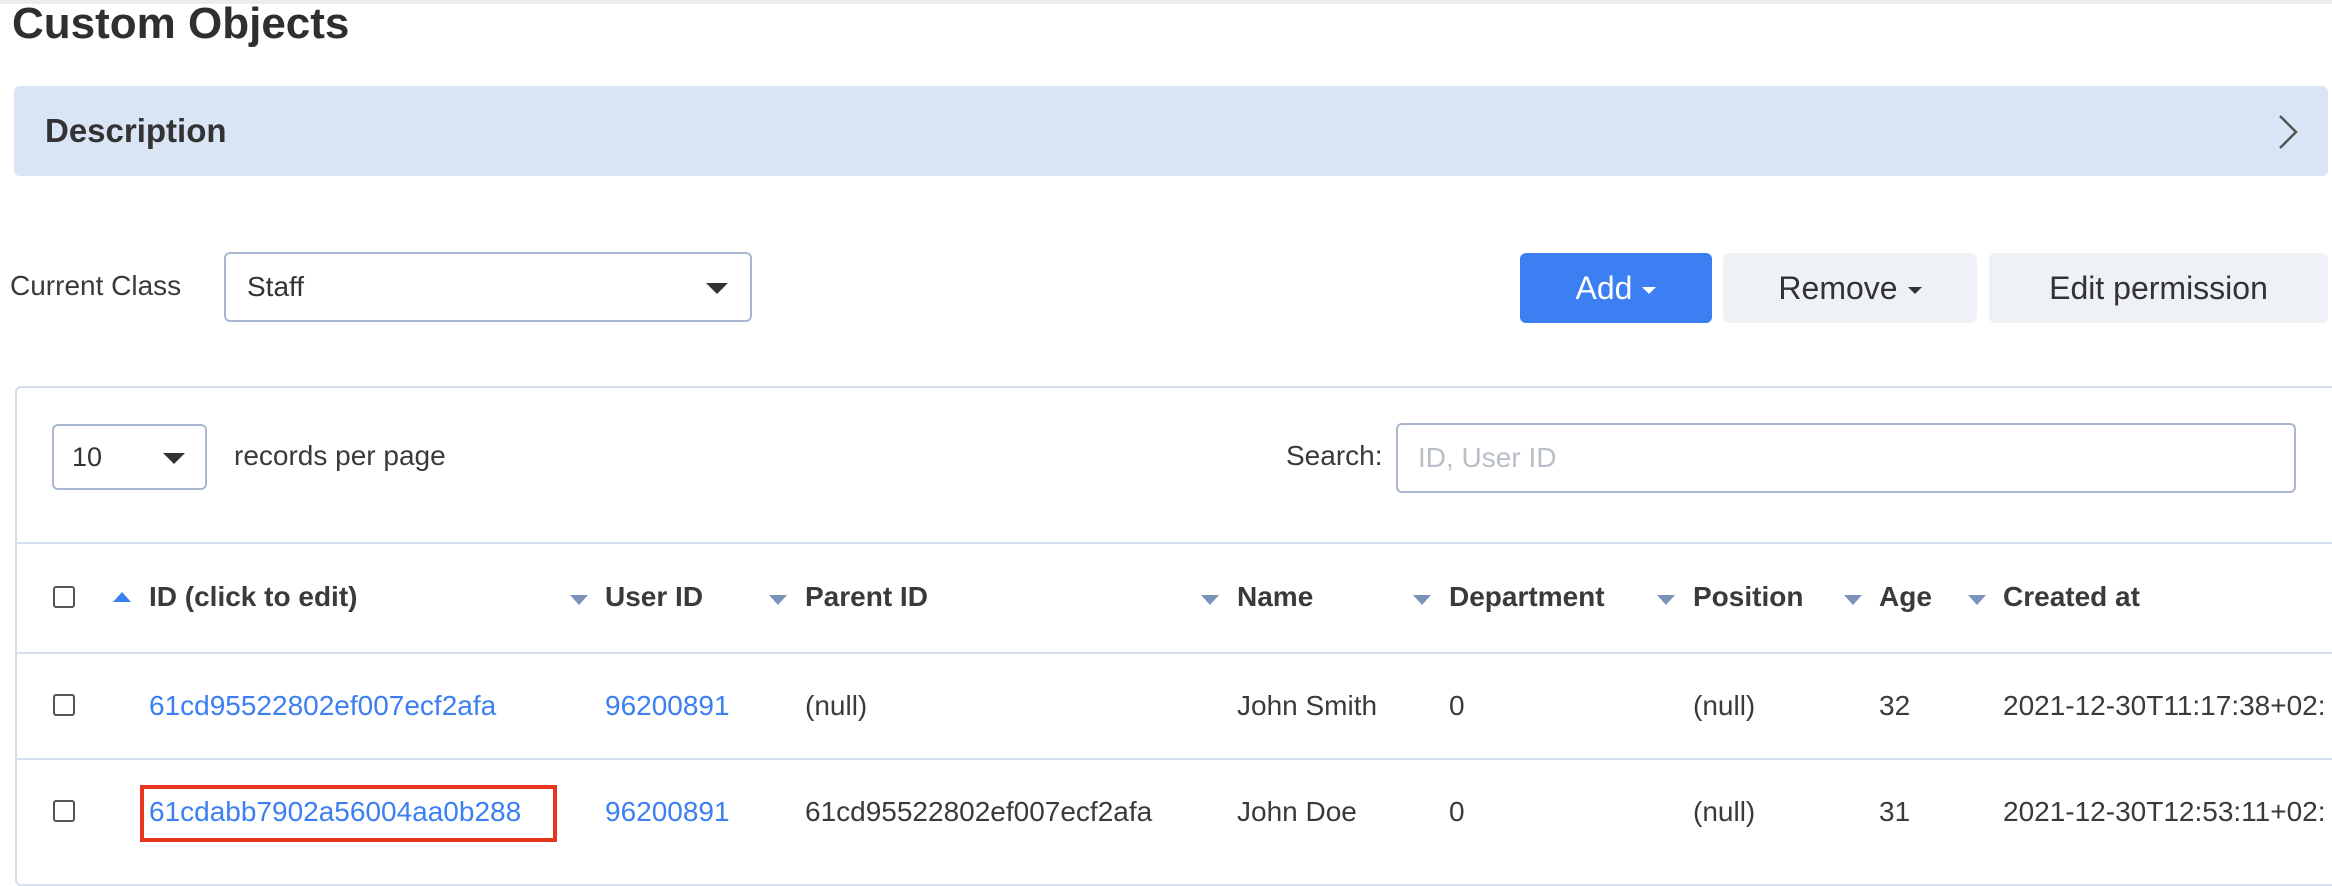  I want to click on name-cell: John Smith, so click(1307, 705).